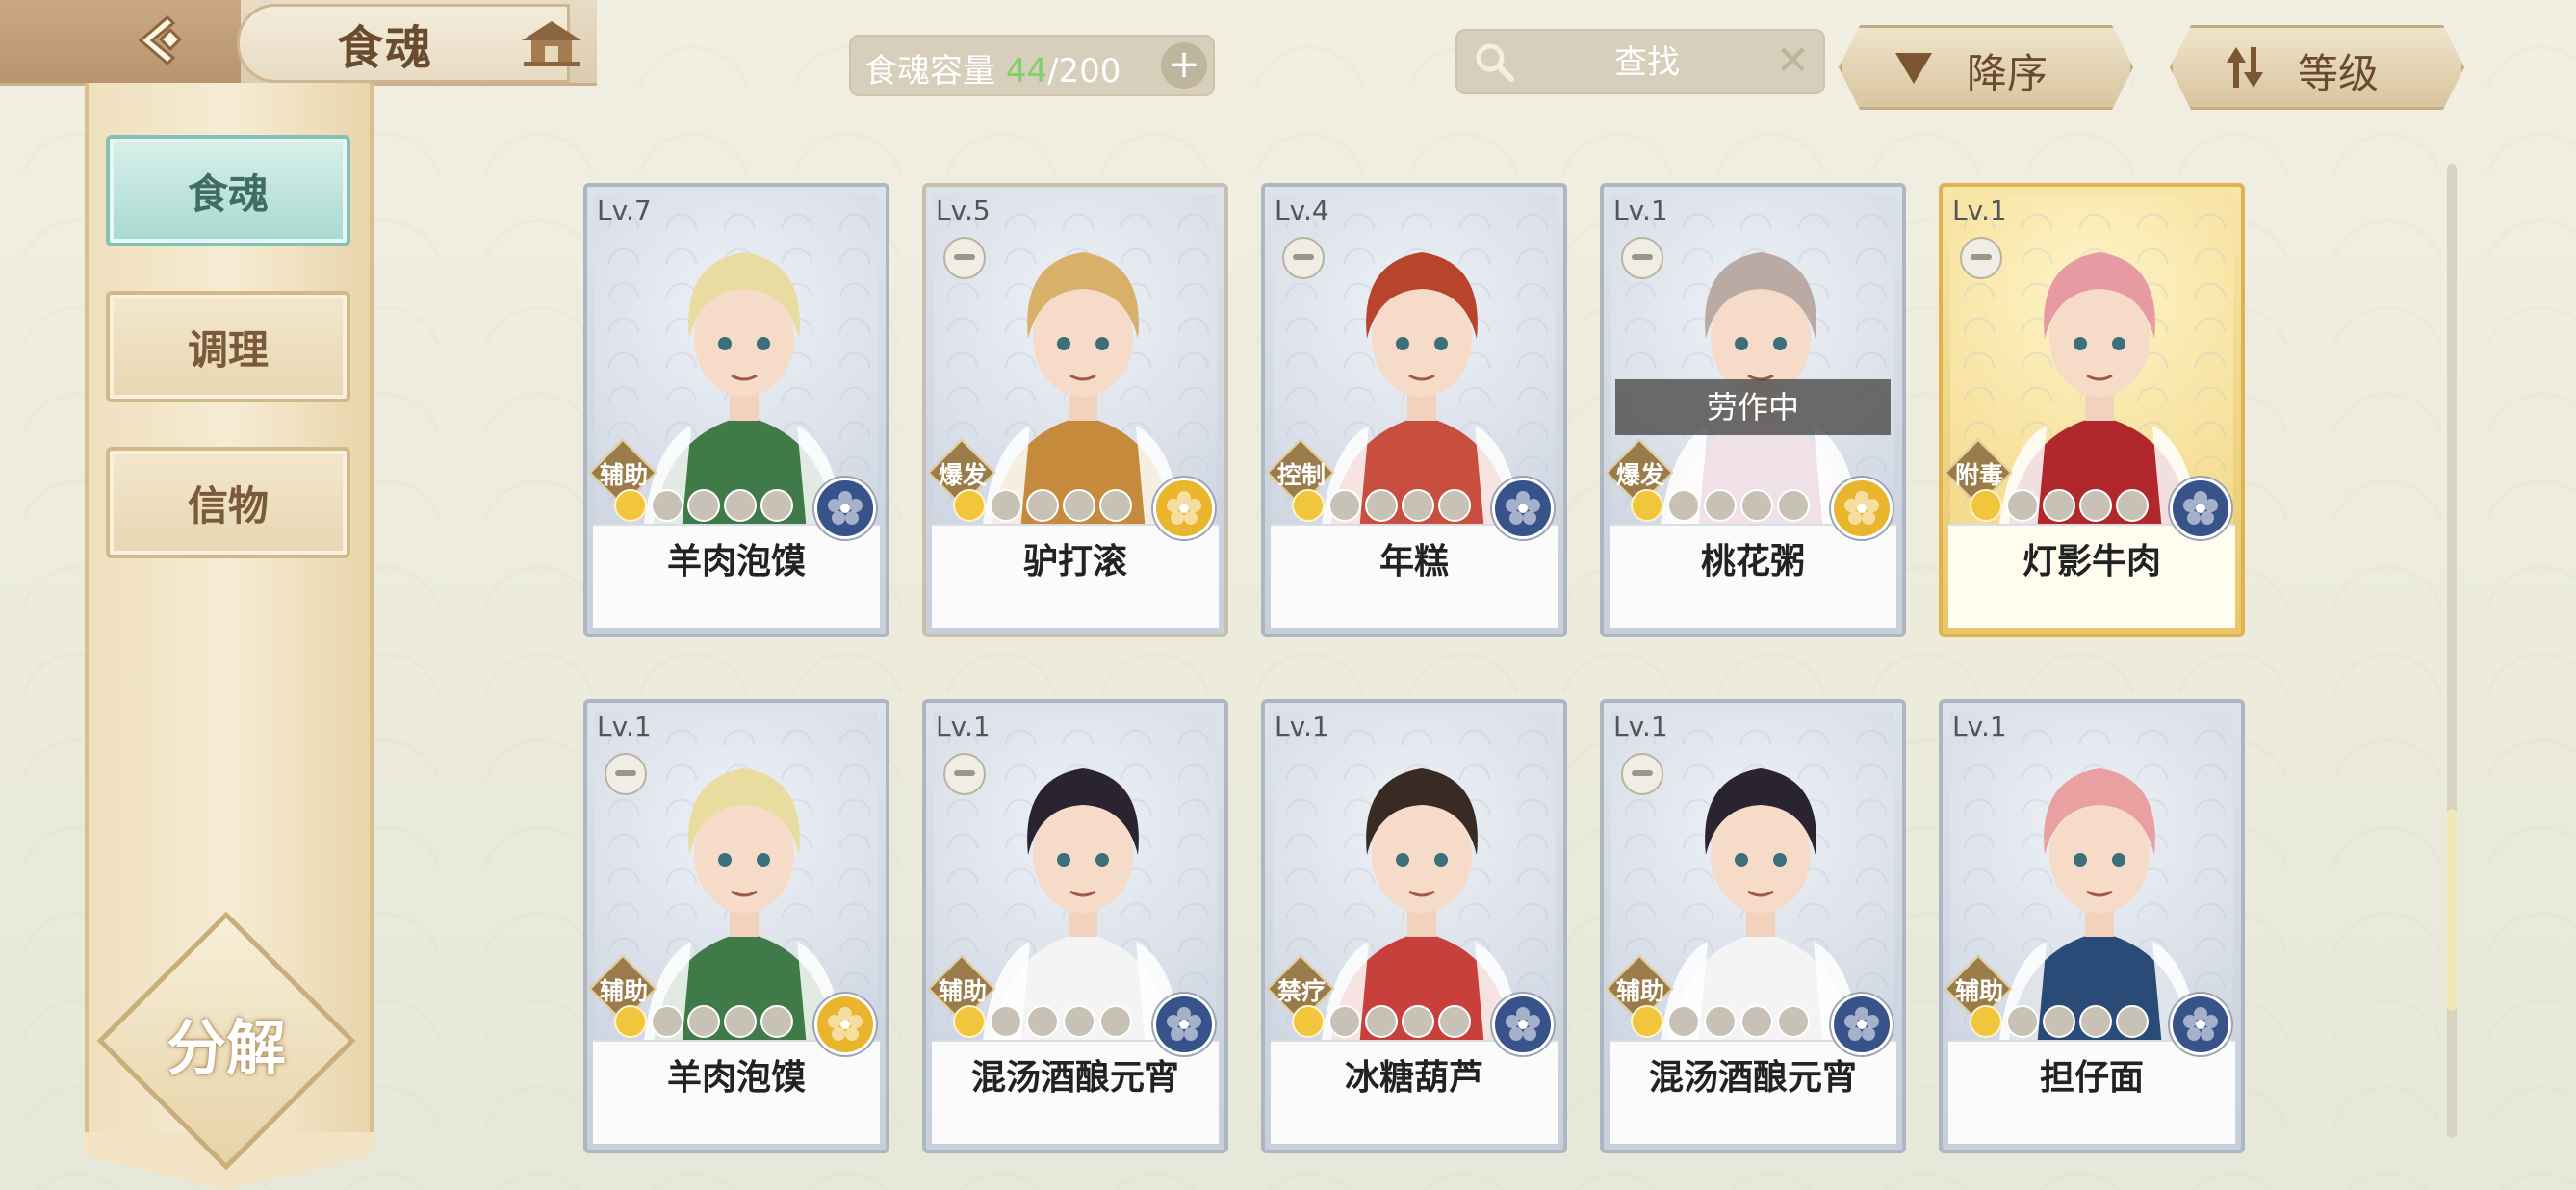  What do you see at coordinates (2091, 1078) in the screenshot?
I see `card-name: 担仔面` at bounding box center [2091, 1078].